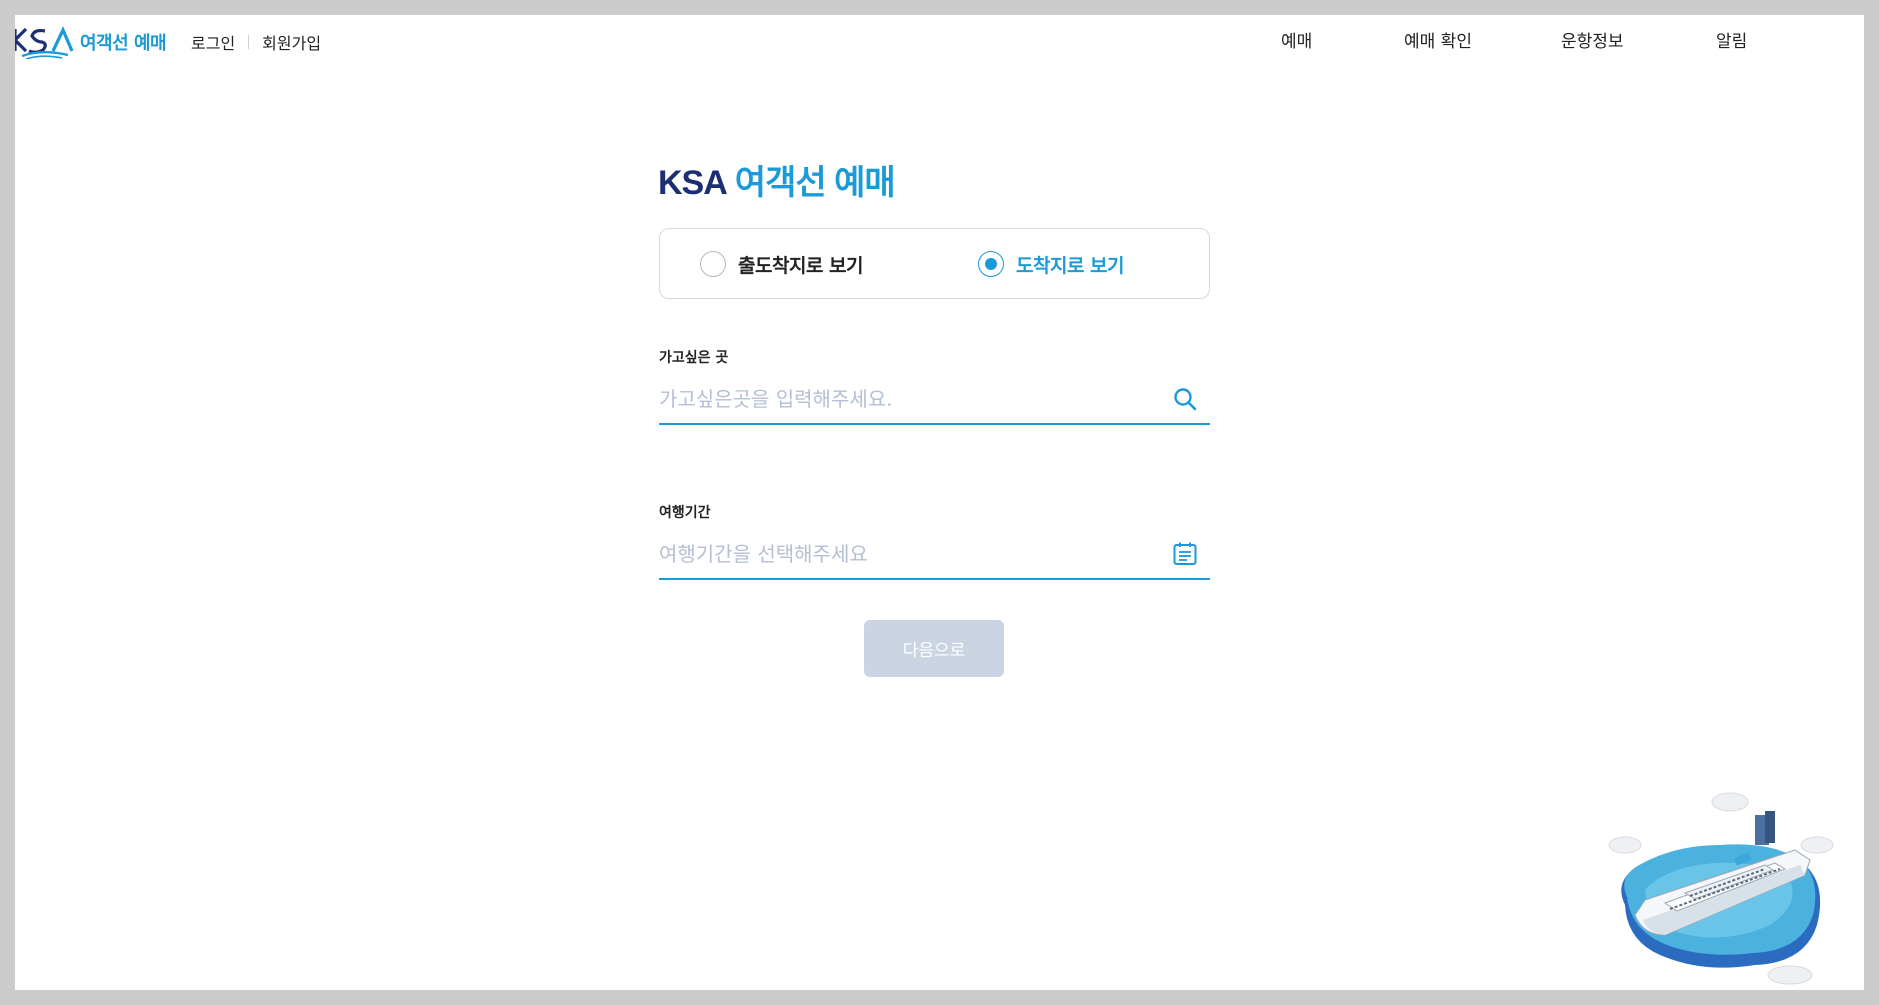 The width and height of the screenshot is (1879, 1005). I want to click on destination-input, so click(909, 399).